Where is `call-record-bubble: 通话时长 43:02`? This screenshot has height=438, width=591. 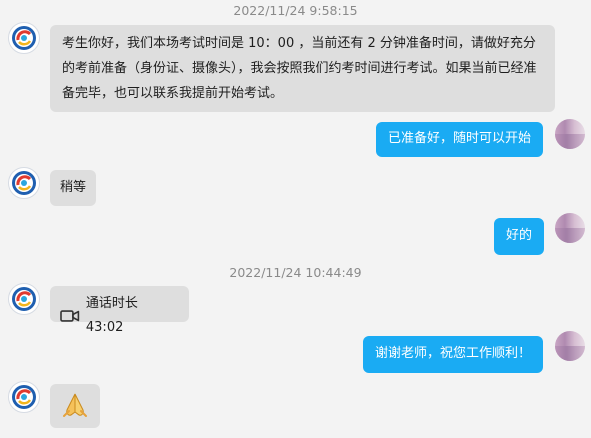
call-record-bubble: 通话时长 43:02 is located at coordinates (119, 310).